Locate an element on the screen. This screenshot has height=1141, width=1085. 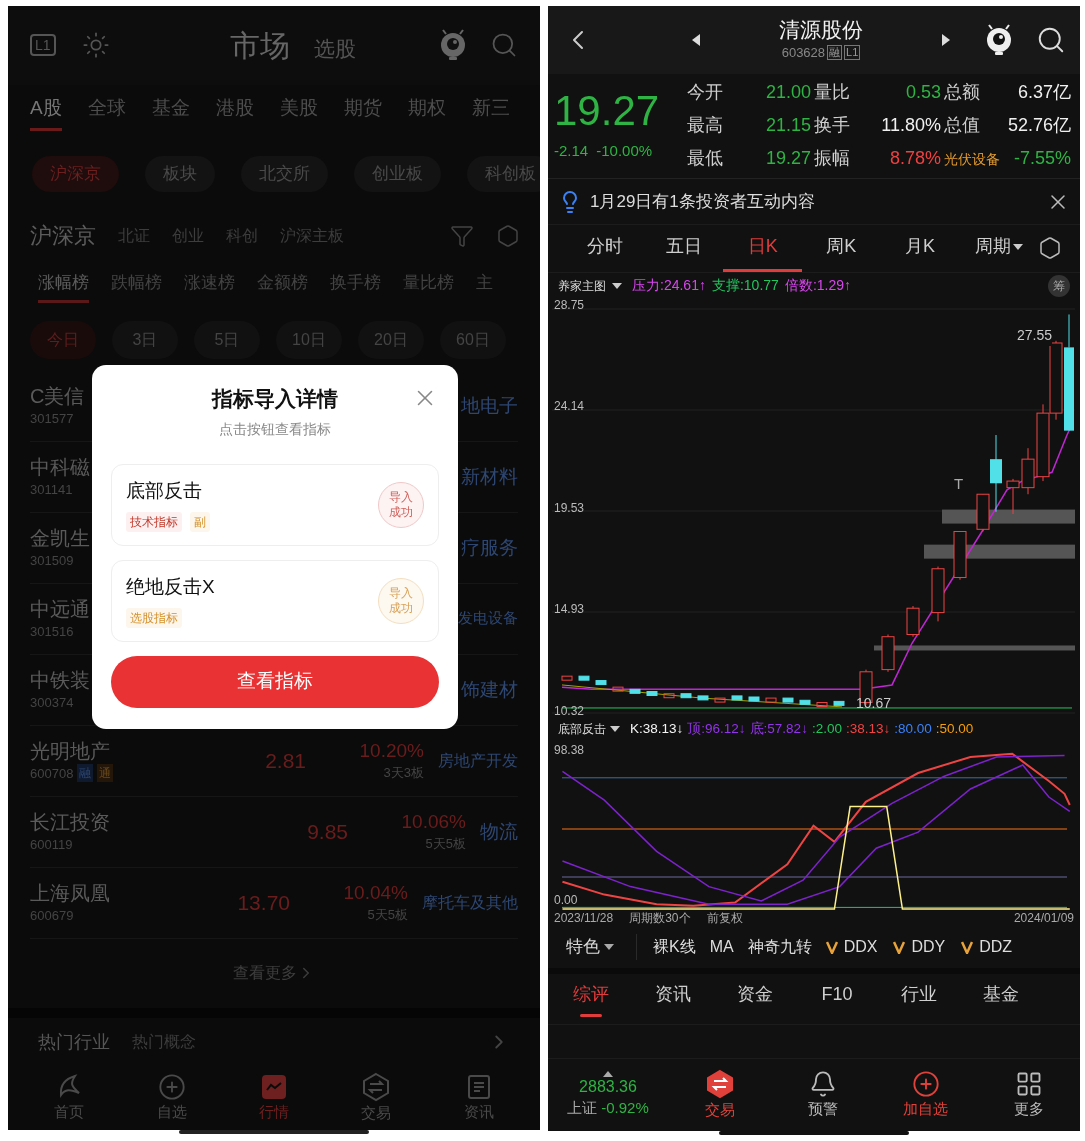
indicator-readout: :2.00 is located at coordinates (826, 728).